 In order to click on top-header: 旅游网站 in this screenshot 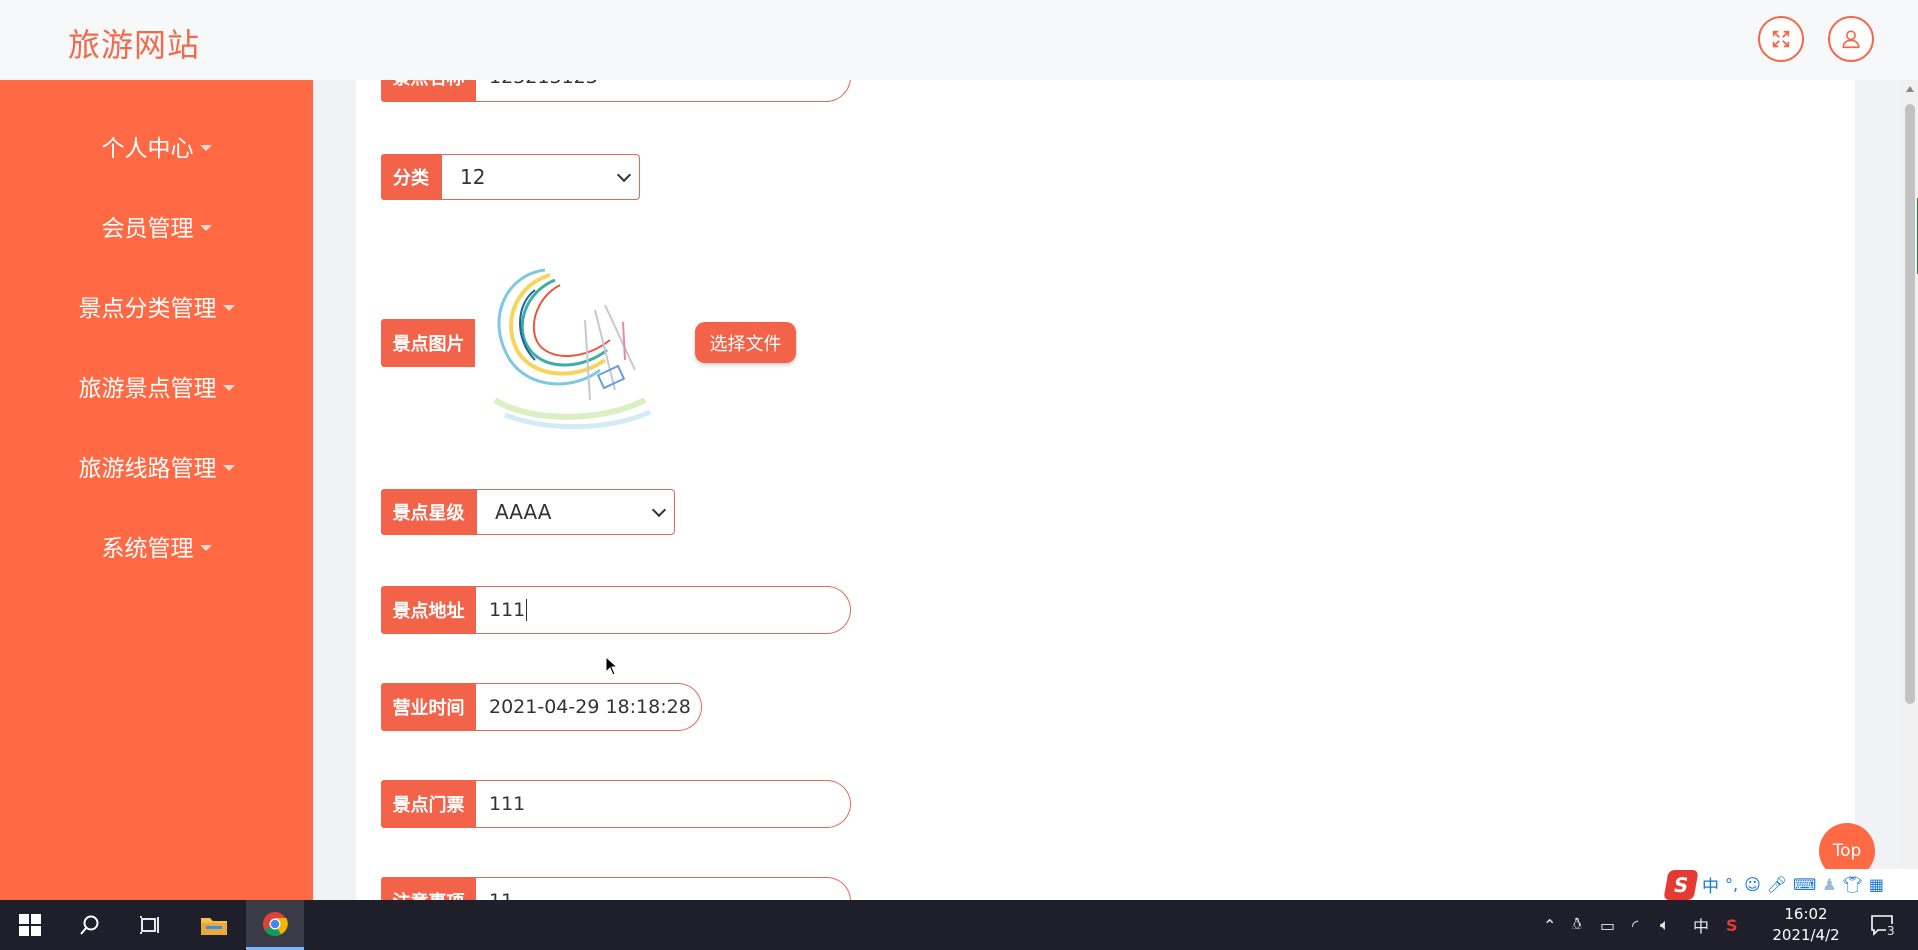, I will do `click(959, 40)`.